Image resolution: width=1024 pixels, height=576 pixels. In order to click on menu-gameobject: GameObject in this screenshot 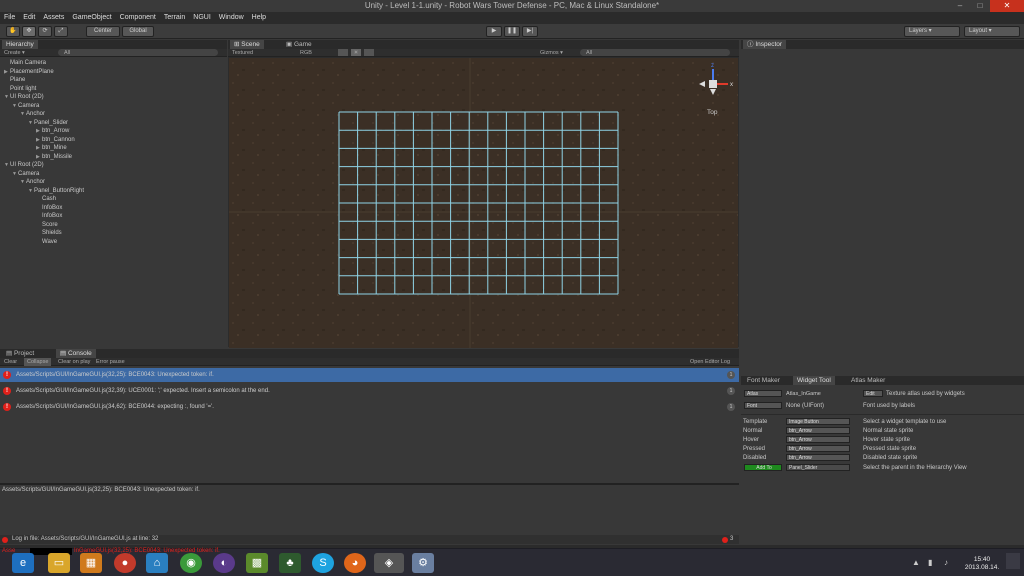, I will do `click(91, 18)`.